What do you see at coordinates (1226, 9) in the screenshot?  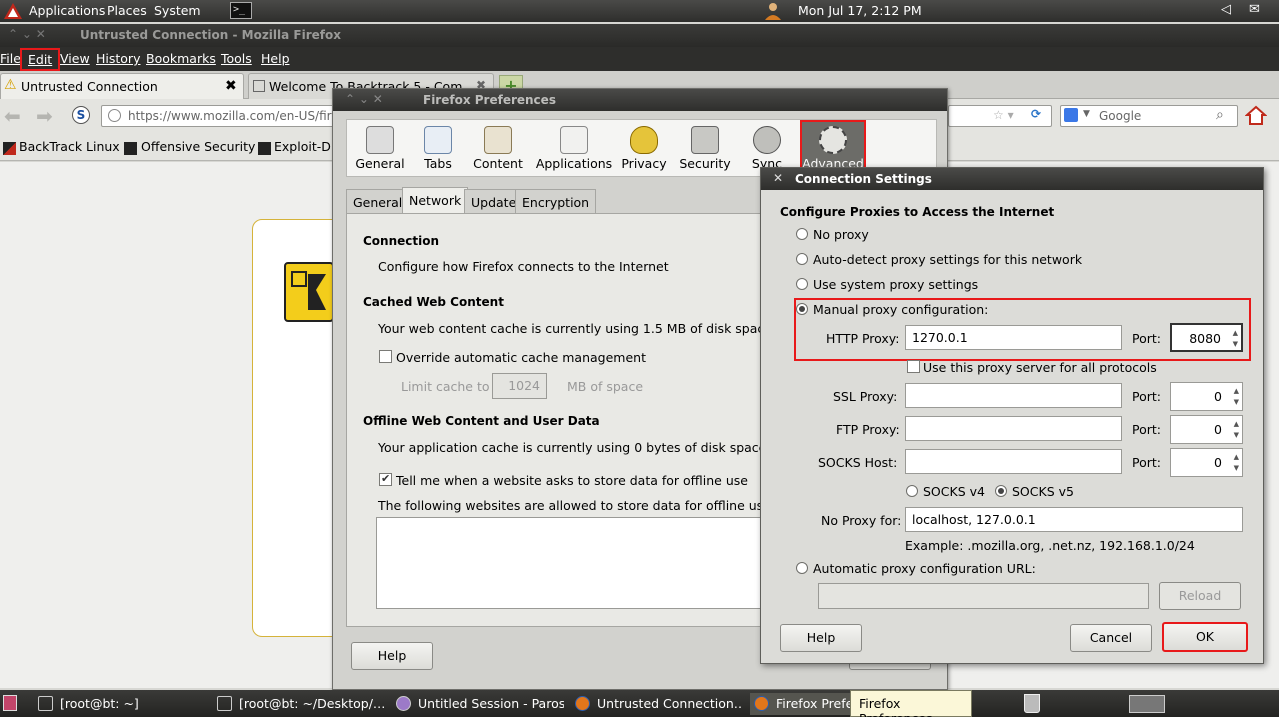 I see `volume-icon: ◁` at bounding box center [1226, 9].